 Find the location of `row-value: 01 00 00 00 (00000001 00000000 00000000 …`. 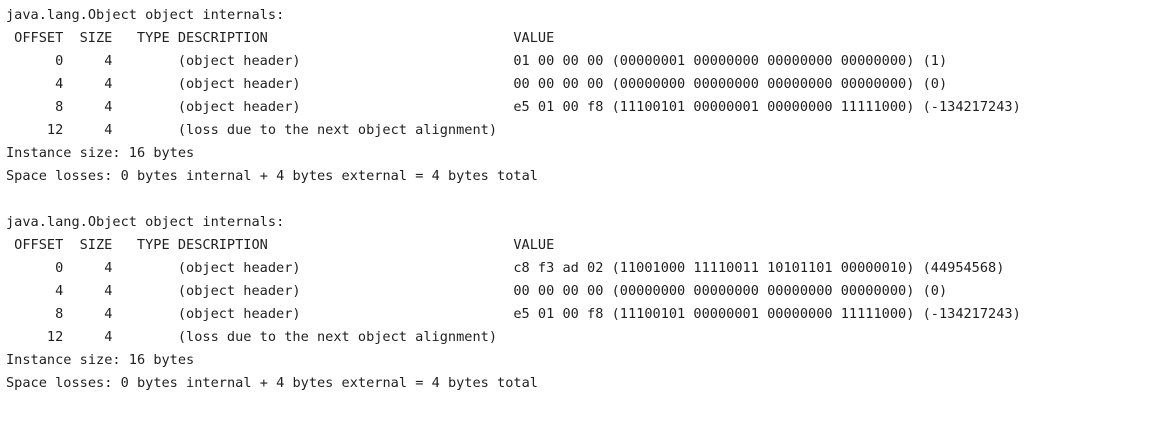

row-value: 01 00 00 00 (00000001 00000000 00000000 … is located at coordinates (730, 61).